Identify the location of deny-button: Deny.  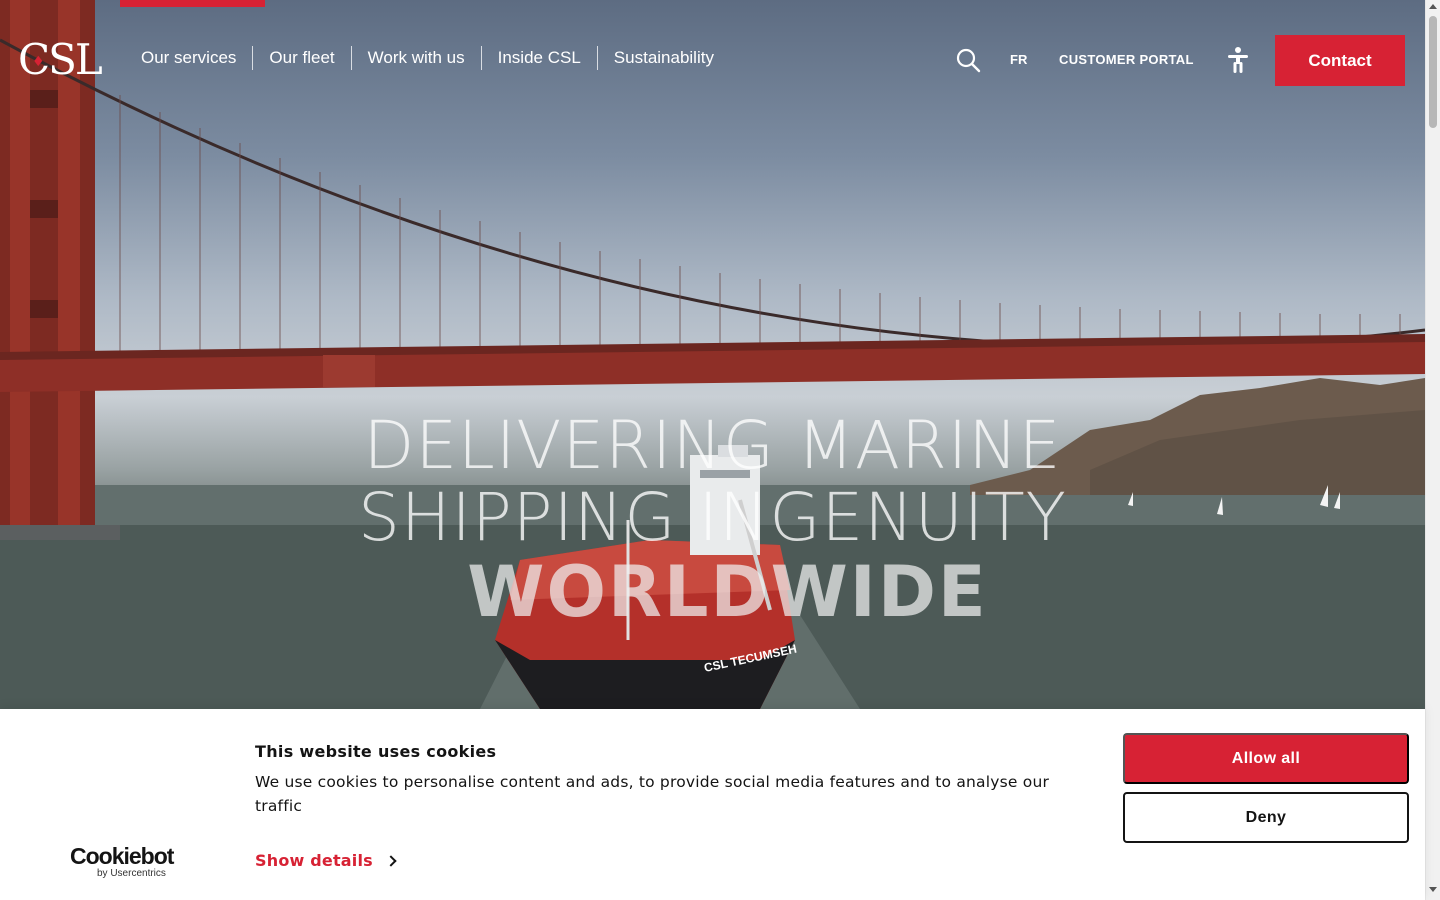
(1266, 817).